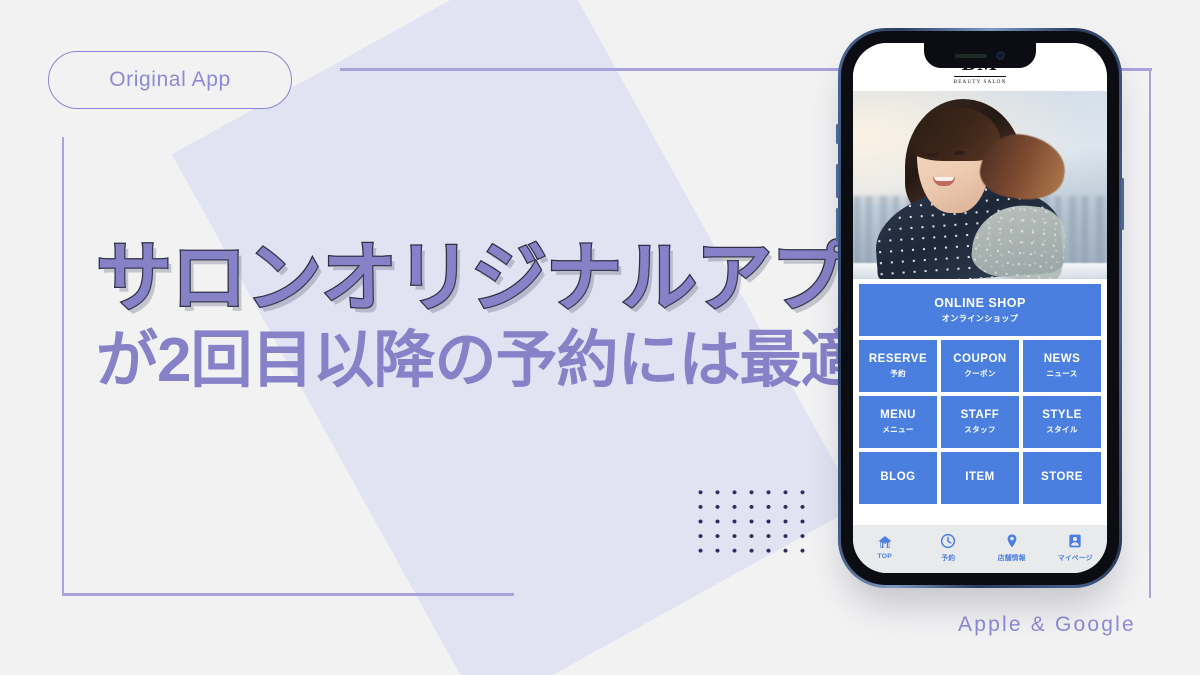  What do you see at coordinates (980, 319) in the screenshot?
I see `tile-online-shop-jp: オンラインショップ` at bounding box center [980, 319].